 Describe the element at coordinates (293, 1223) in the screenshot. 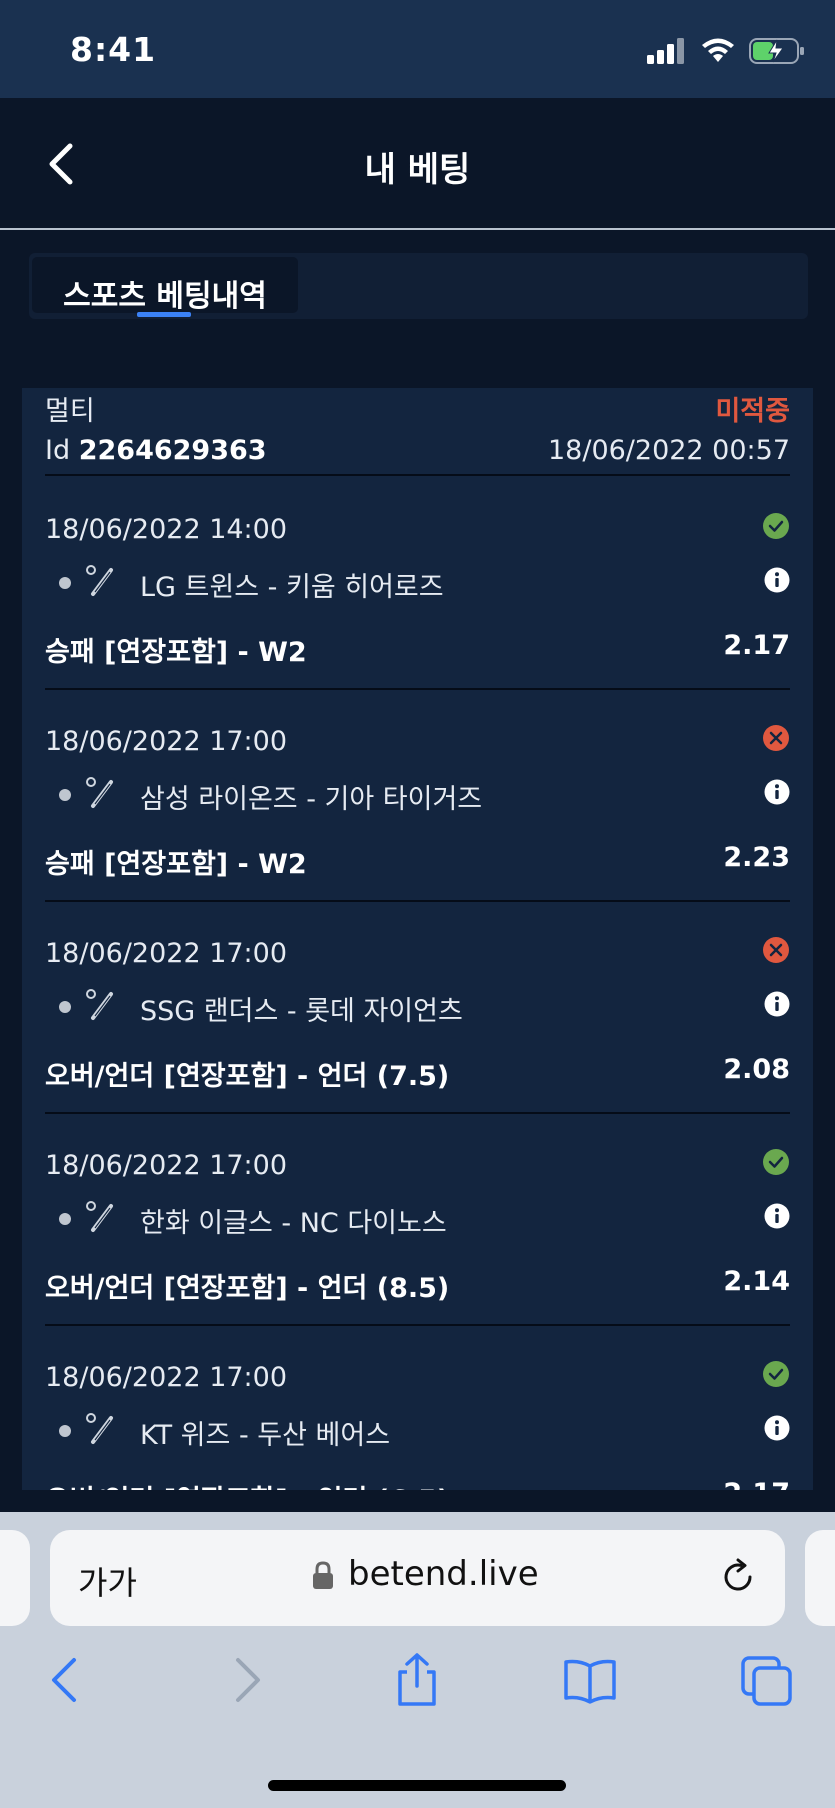

I see `selection-match: 한화 이글스 - NC 다이노스` at that location.